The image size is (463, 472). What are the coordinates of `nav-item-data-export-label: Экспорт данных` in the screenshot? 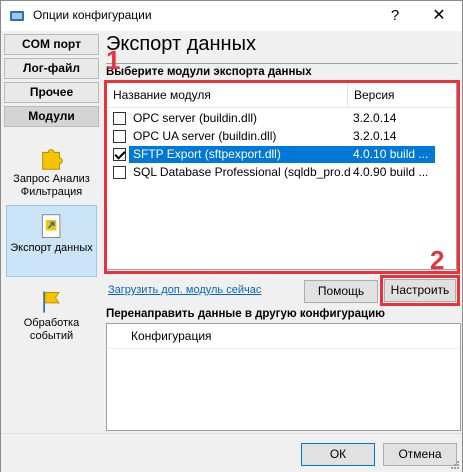 It's located at (51, 248).